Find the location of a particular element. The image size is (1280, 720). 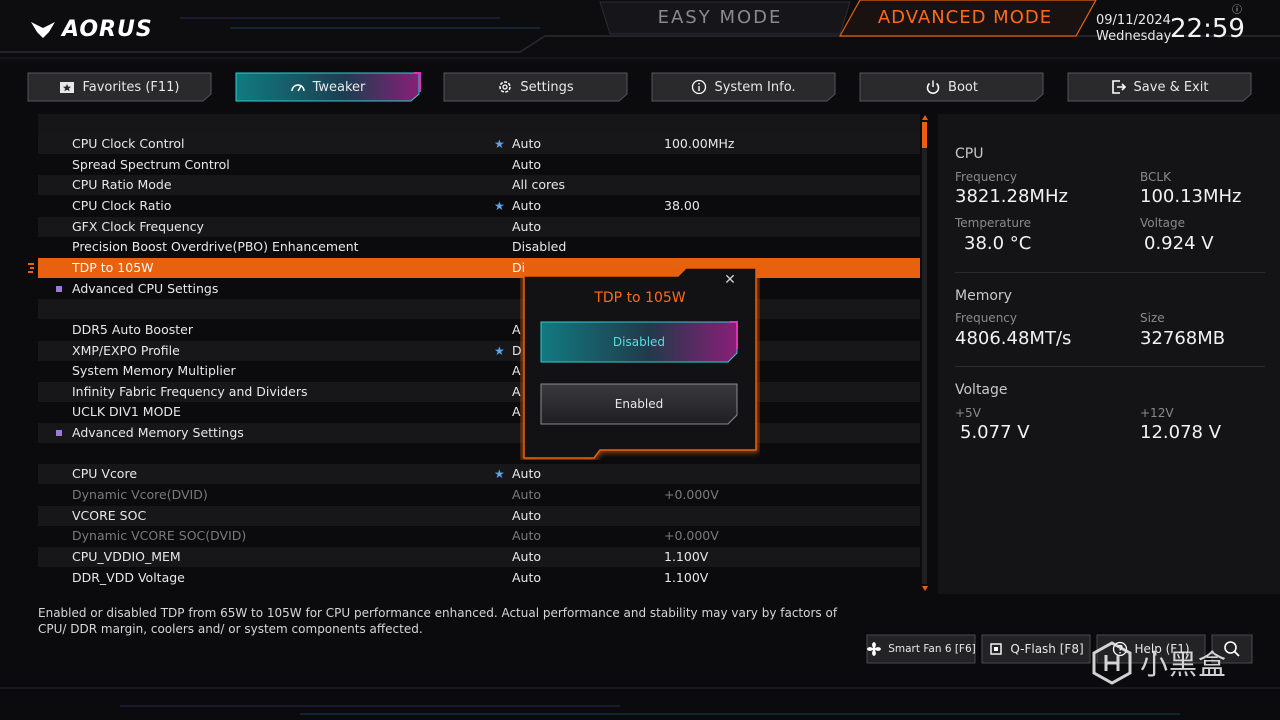

5v-label: +5V is located at coordinates (968, 413).